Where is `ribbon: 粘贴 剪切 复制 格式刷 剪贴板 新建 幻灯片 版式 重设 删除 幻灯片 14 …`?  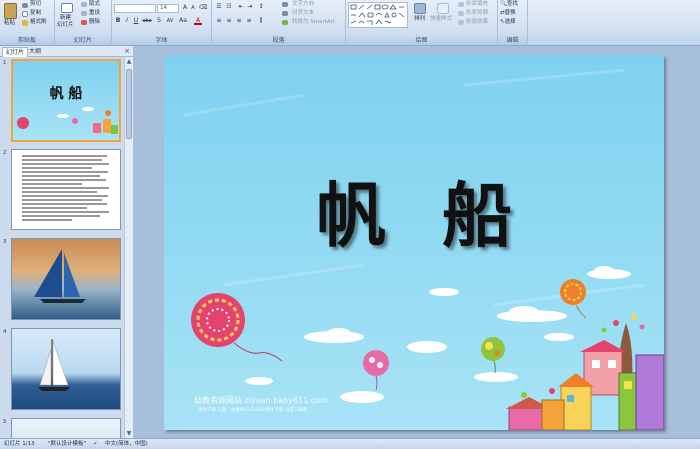 ribbon: 粘贴 剪切 复制 格式刷 剪贴板 新建 幻灯片 版式 重设 删除 幻灯片 14 … is located at coordinates (350, 23).